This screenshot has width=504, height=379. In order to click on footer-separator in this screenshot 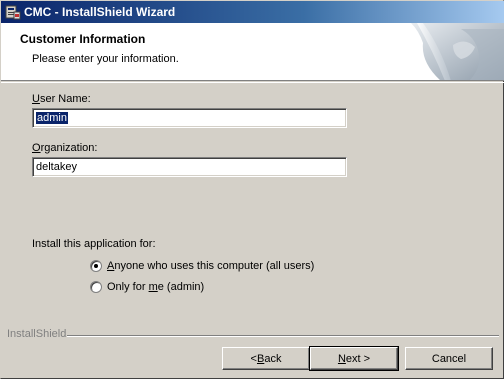, I will do `click(283, 336)`.